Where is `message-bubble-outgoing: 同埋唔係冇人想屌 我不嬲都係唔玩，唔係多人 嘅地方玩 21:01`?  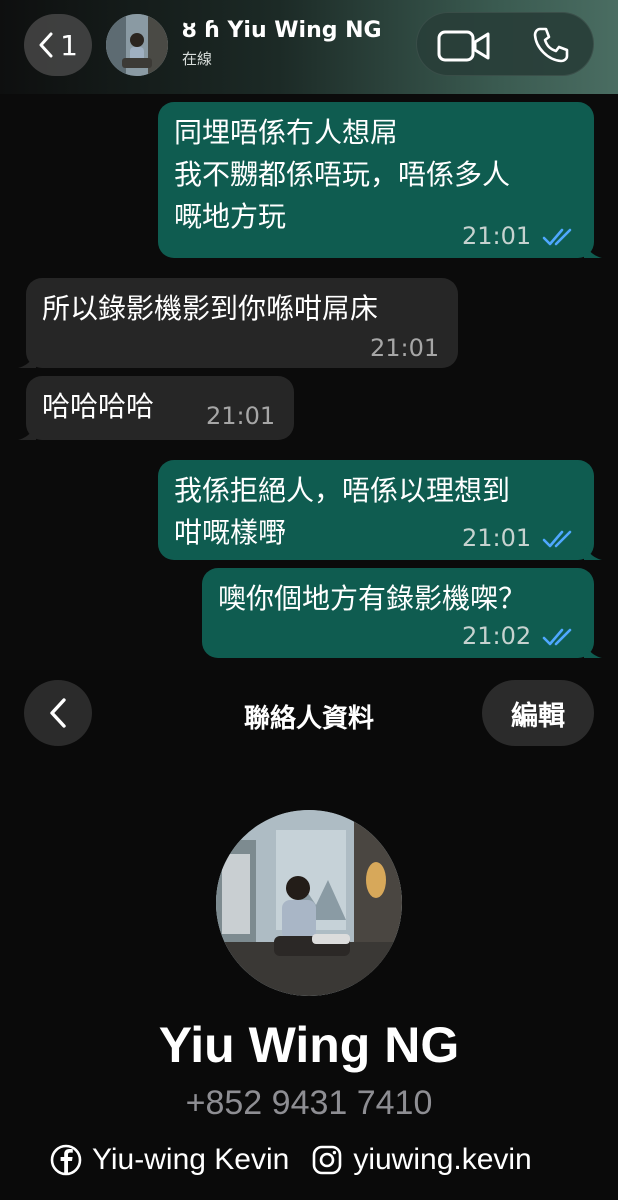 message-bubble-outgoing: 同埋唔係冇人想屌 我不嬲都係唔玩，唔係多人 嘅地方玩 21:01 is located at coordinates (380, 180).